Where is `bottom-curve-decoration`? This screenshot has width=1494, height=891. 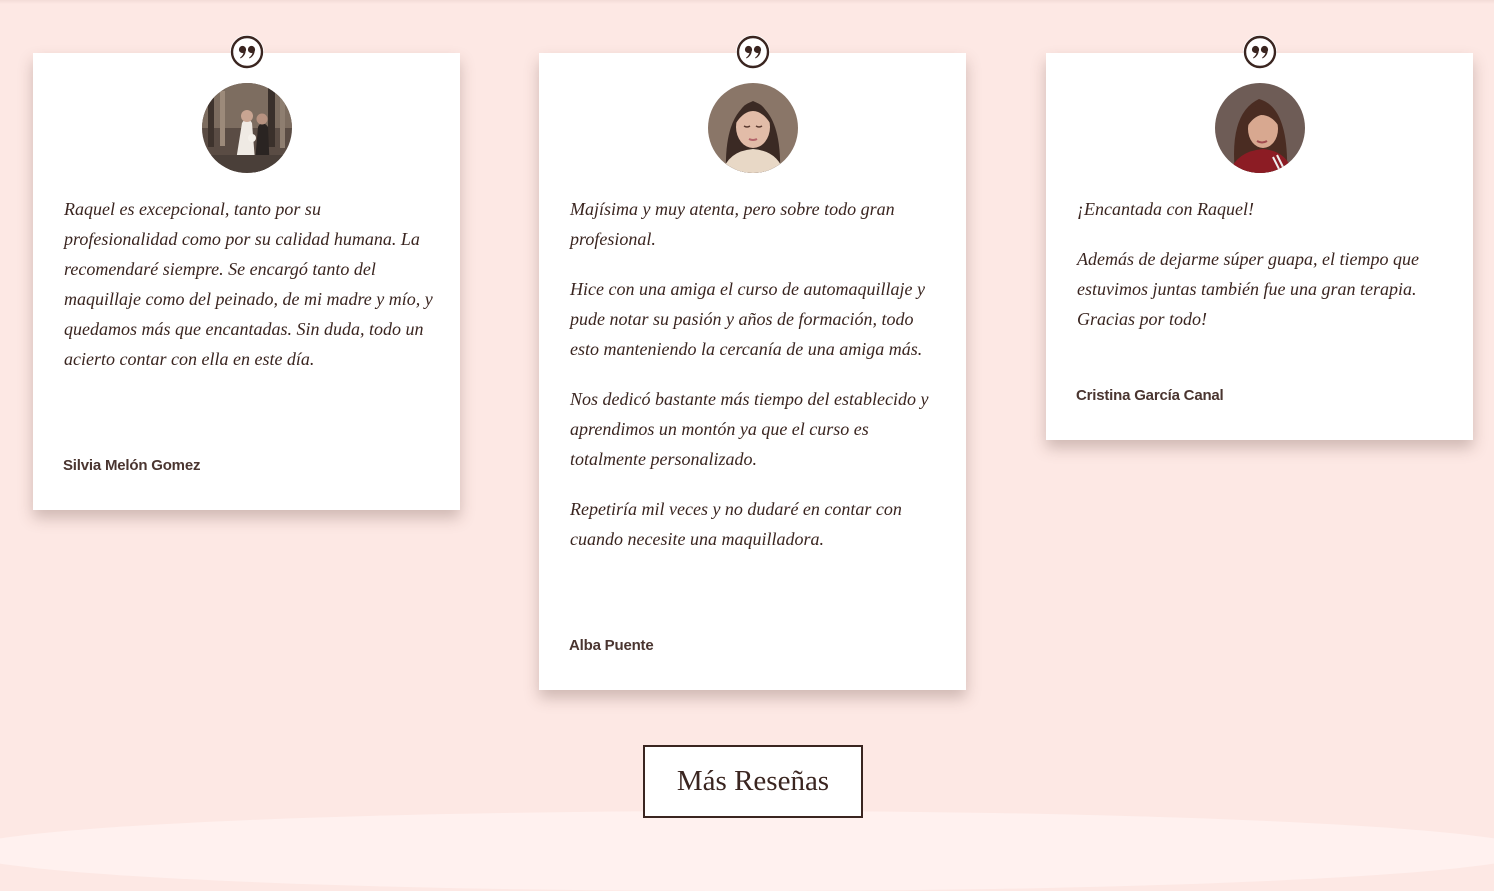
bottom-curve-decoration is located at coordinates (747, 851).